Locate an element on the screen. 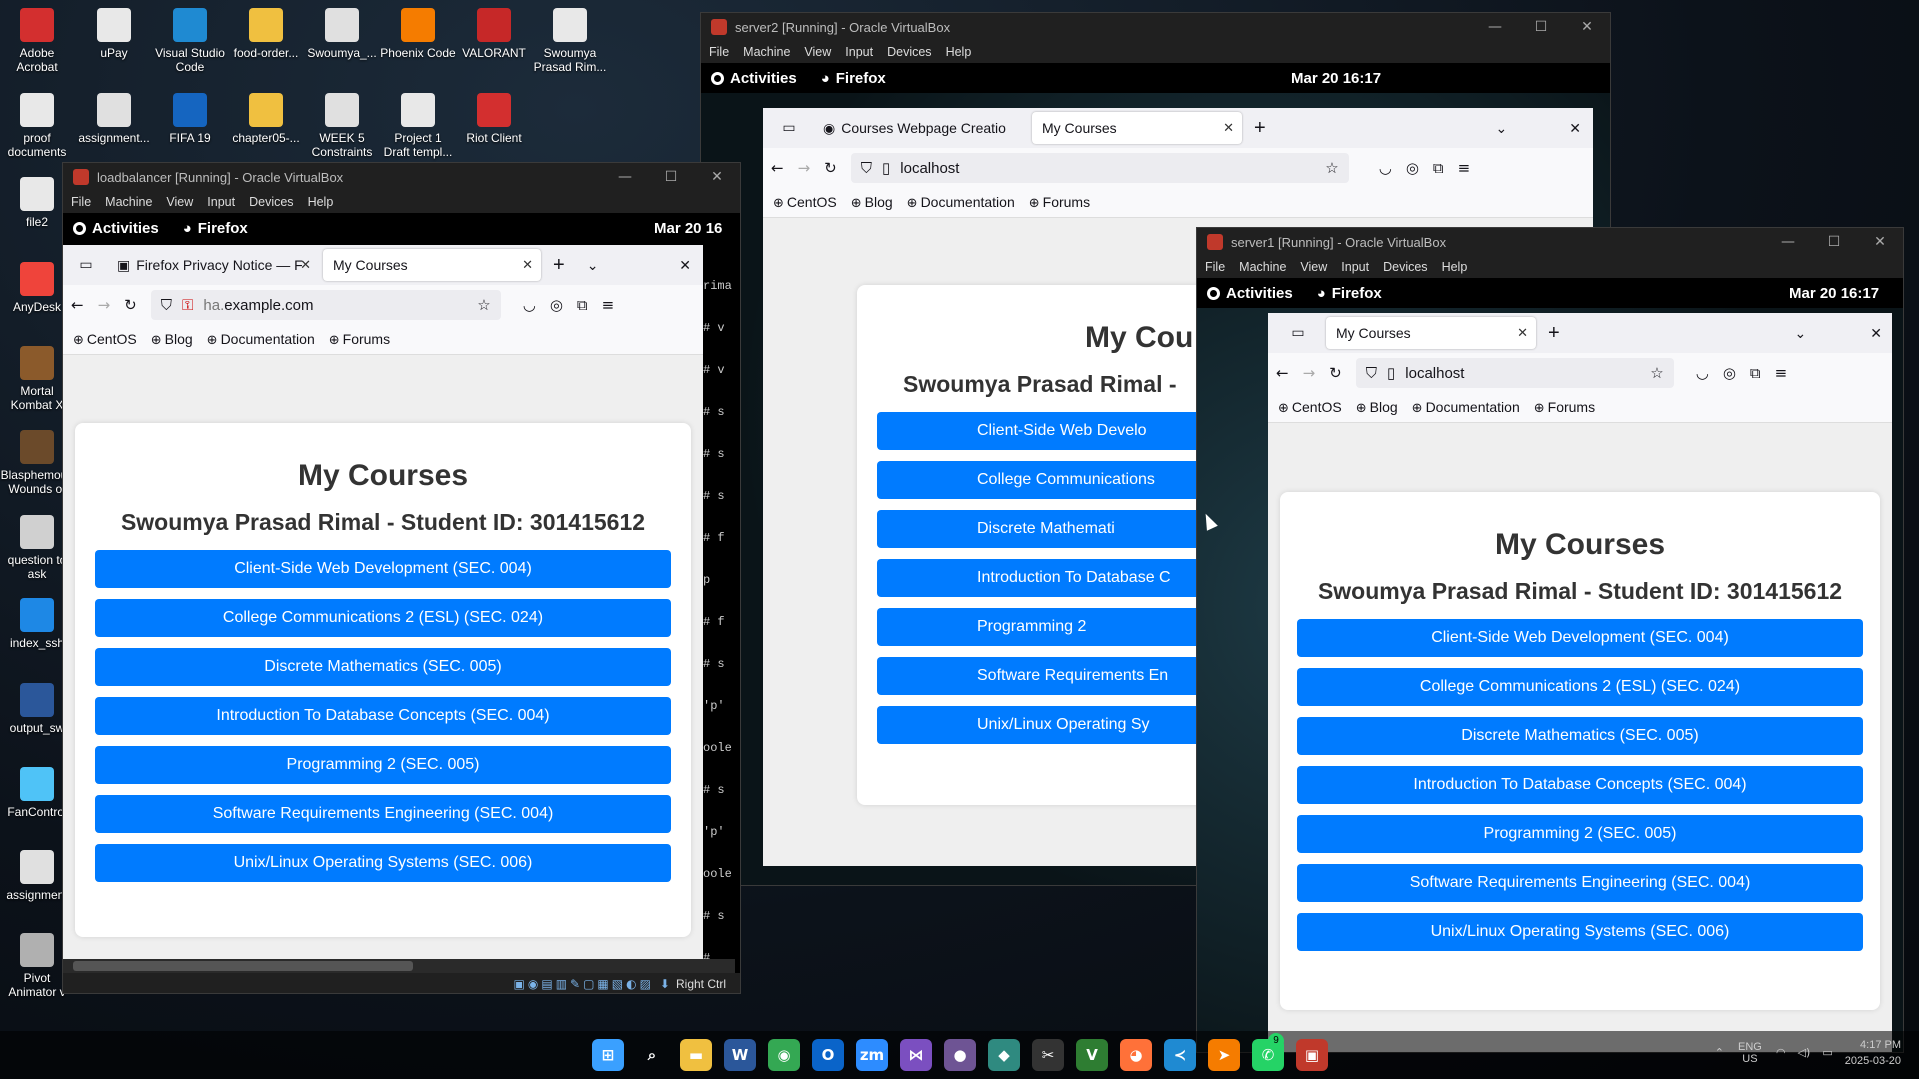  desktop-icon: Riot Client is located at coordinates (494, 119).